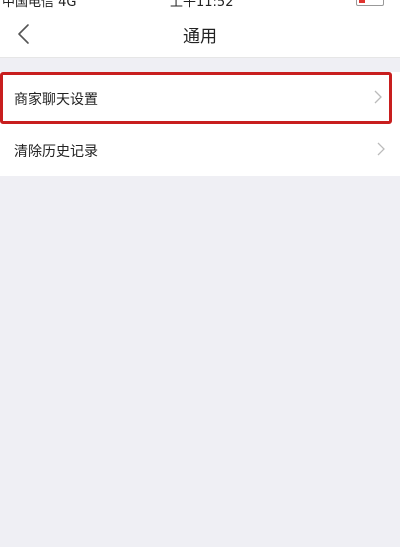 The width and height of the screenshot is (400, 547). What do you see at coordinates (56, 100) in the screenshot?
I see `settings-item-label: 商家聊天设置` at bounding box center [56, 100].